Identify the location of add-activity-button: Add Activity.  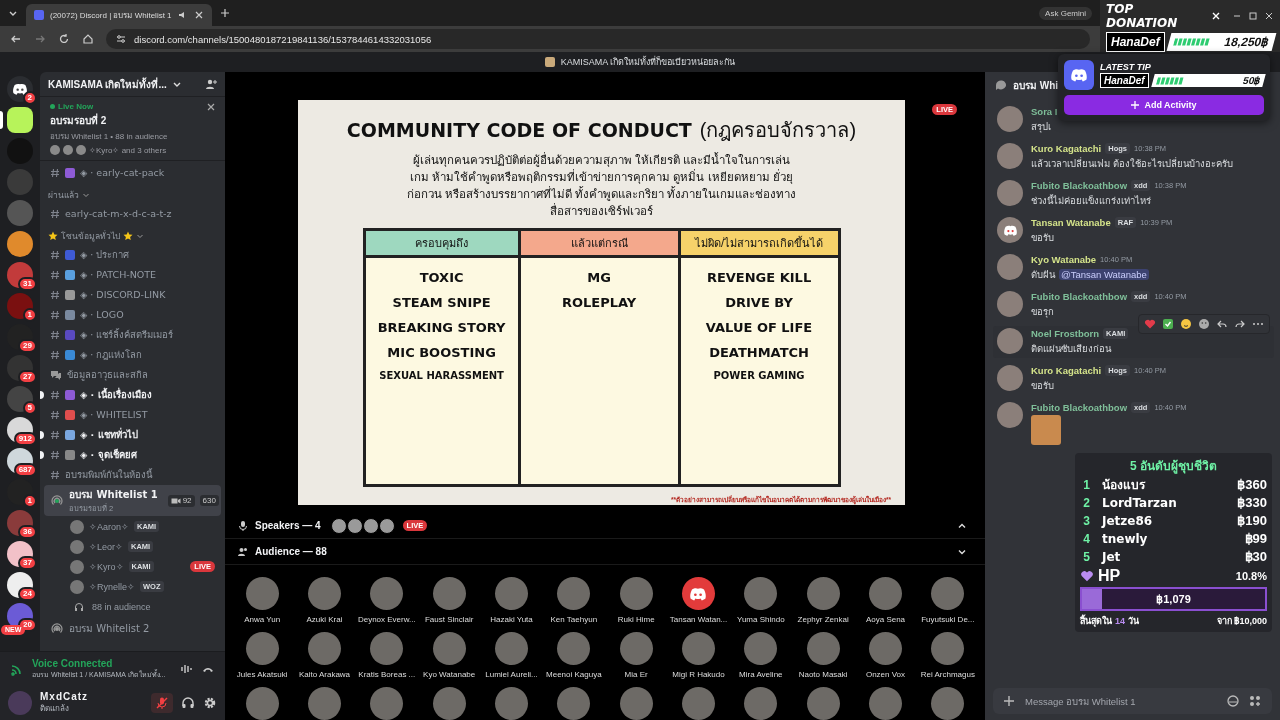
(1164, 105).